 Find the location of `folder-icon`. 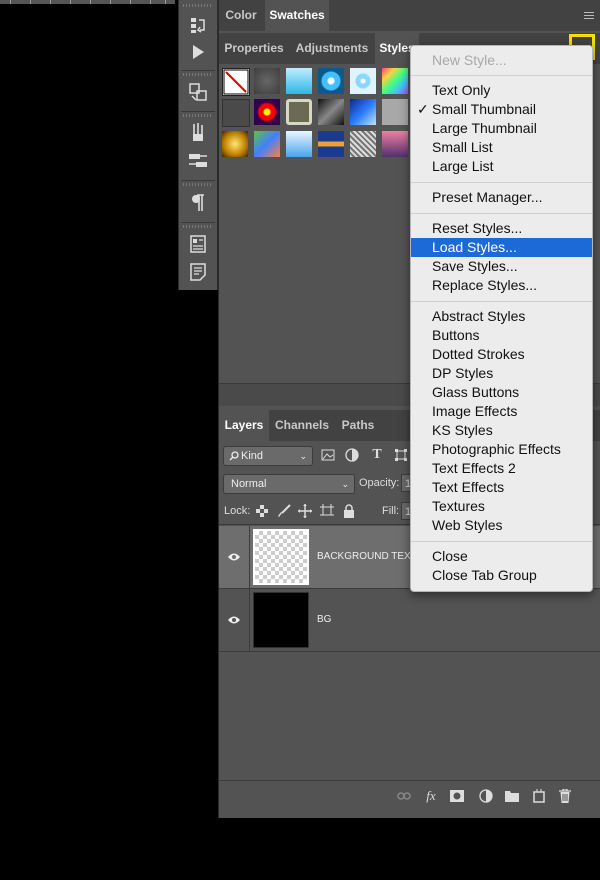

folder-icon is located at coordinates (512, 796).